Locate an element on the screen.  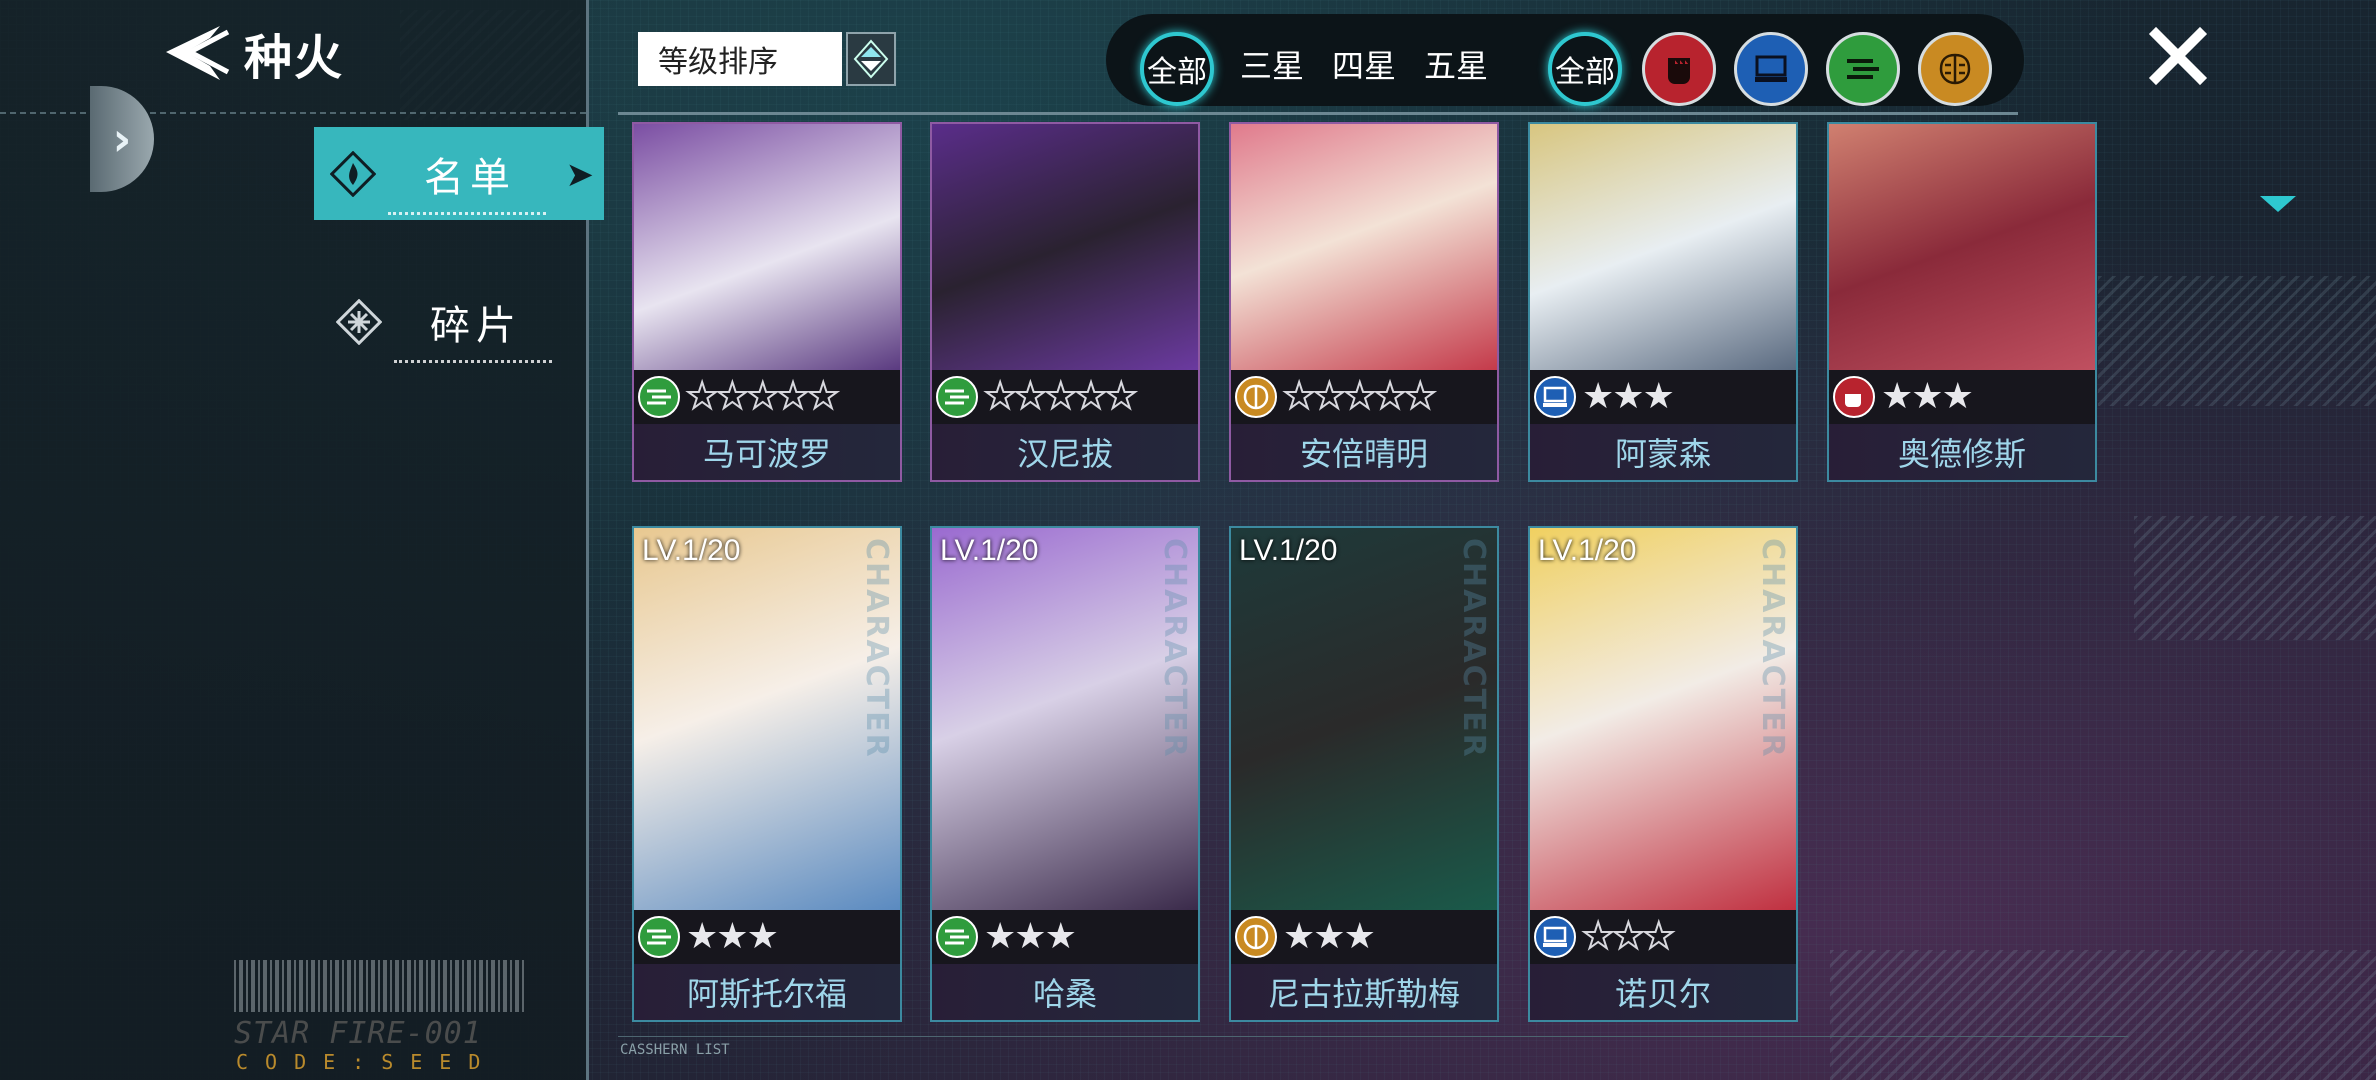
play-arrow-icon: ➤ is located at coordinates (580, 175).